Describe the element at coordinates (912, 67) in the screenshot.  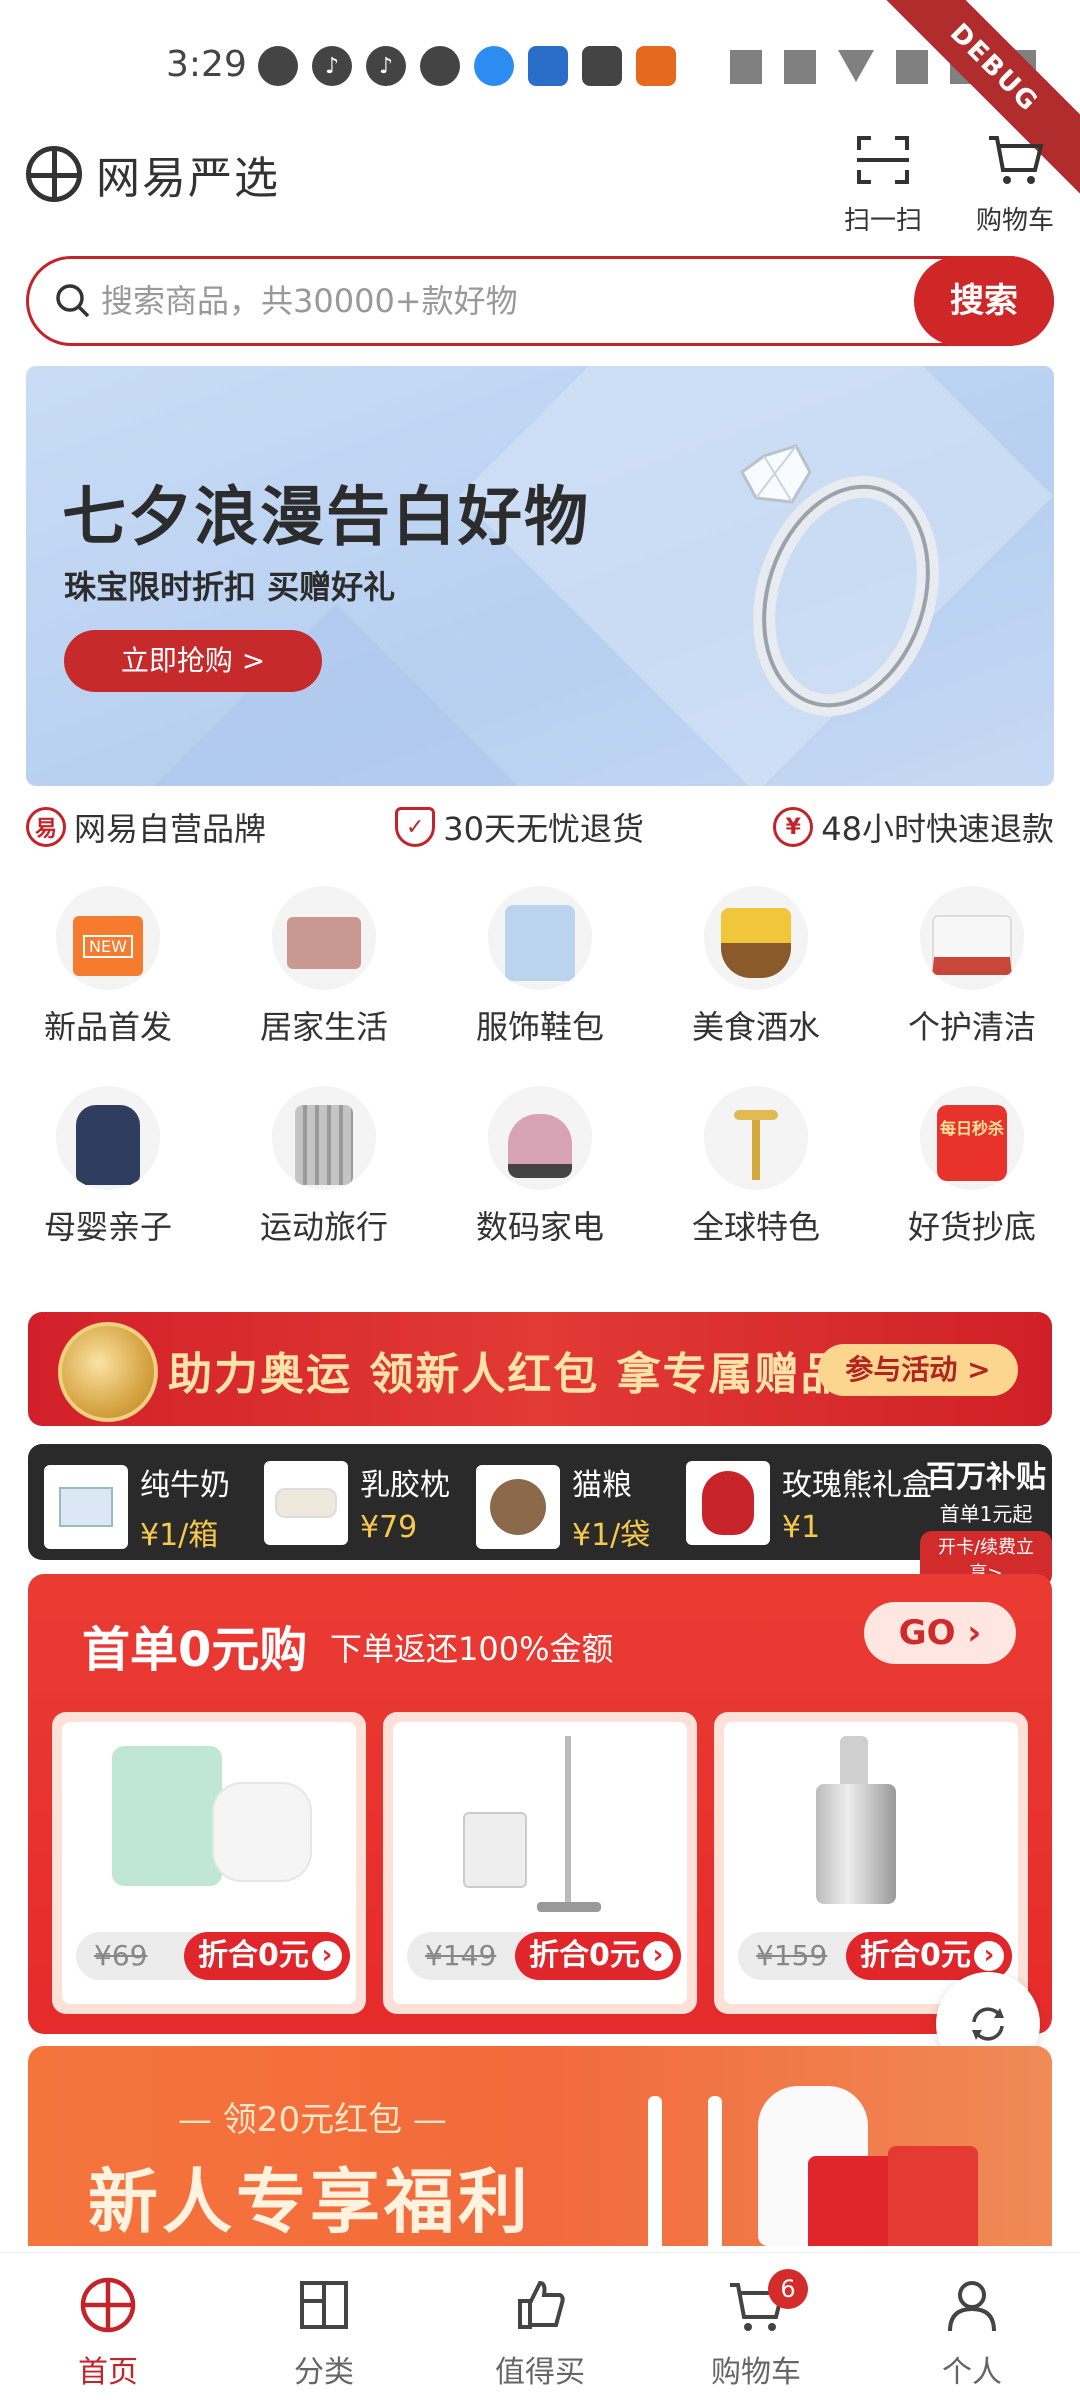
I see `signal-icon` at that location.